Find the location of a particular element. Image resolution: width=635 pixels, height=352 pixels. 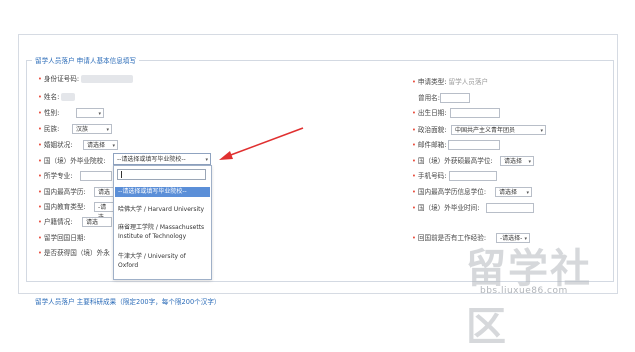

watermark-url: bbs.liuxue86.com is located at coordinates (524, 291).